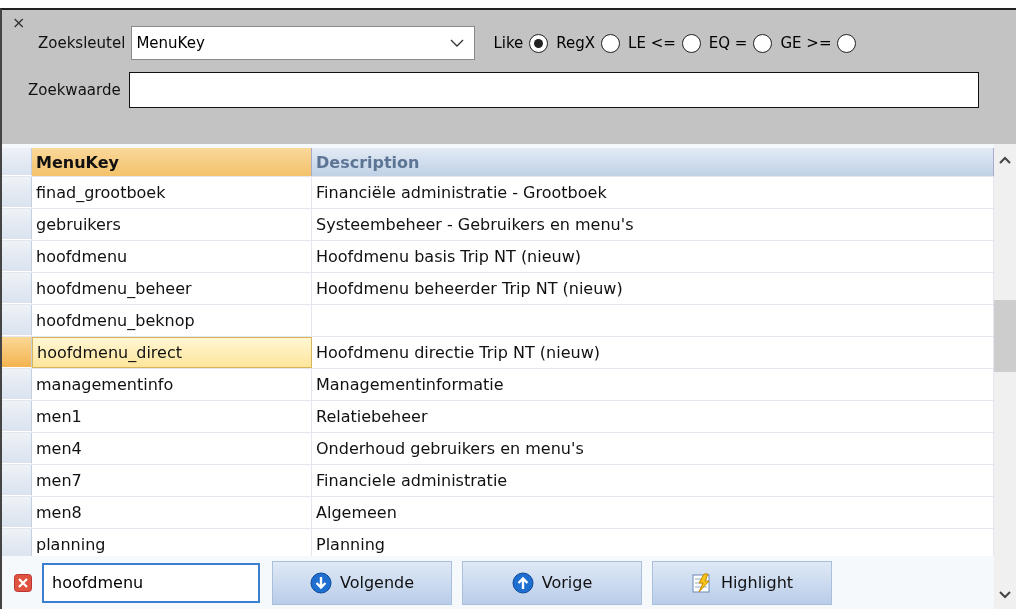 The image size is (1016, 609). I want to click on table-cell: men1, so click(172, 416).